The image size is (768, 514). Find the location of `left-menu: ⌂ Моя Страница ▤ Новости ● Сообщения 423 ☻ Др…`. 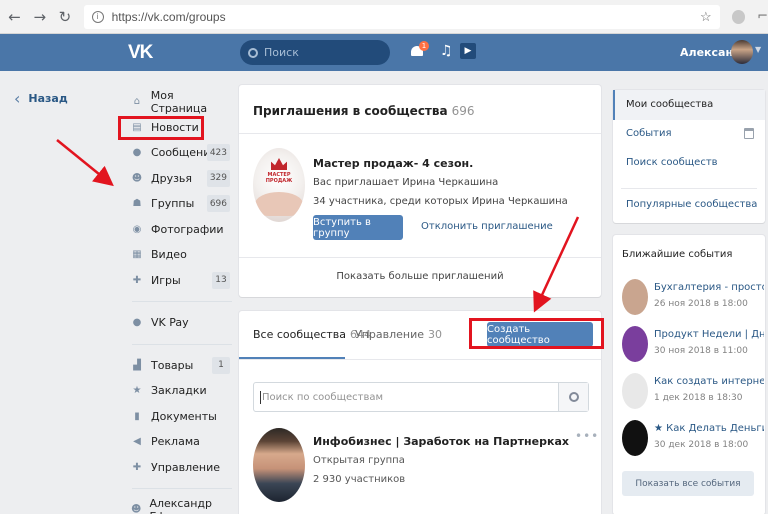

left-menu: ⌂ Моя Страница ▤ Новости ● Сообщения 423 ☻ Др… is located at coordinates (180, 301).